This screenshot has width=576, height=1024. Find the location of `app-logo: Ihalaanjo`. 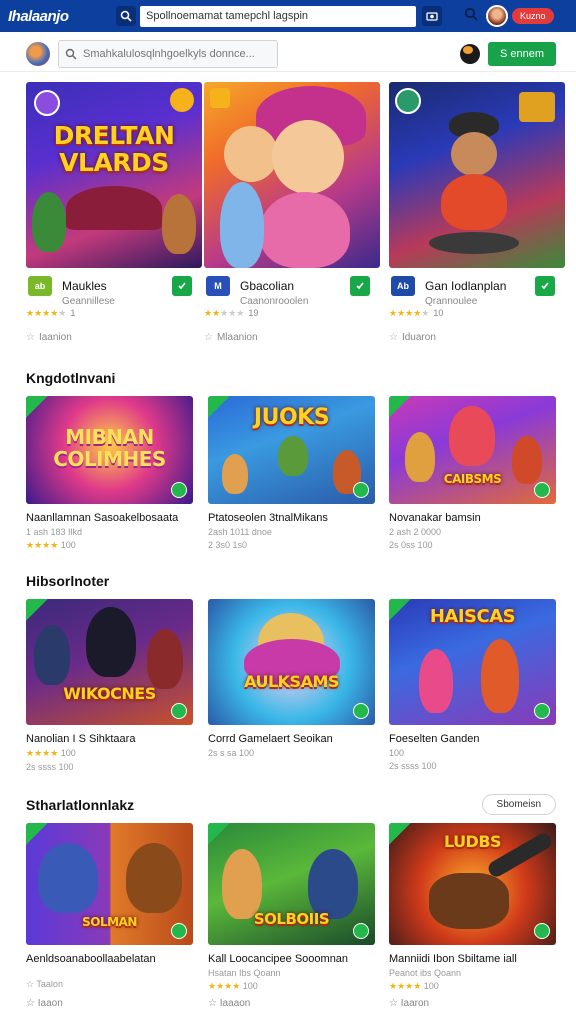

app-logo: Ihalaanjo is located at coordinates (62, 16).